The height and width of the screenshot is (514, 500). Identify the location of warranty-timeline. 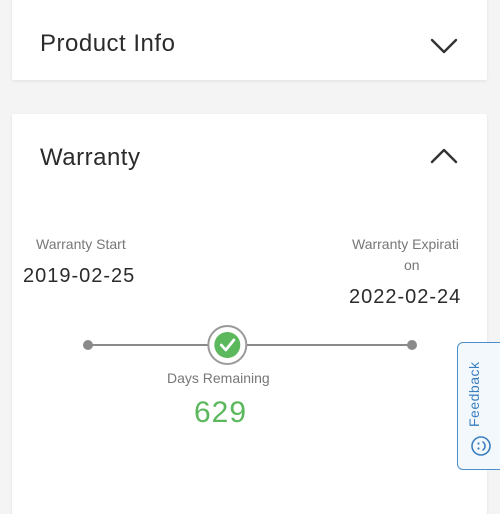
(250, 345).